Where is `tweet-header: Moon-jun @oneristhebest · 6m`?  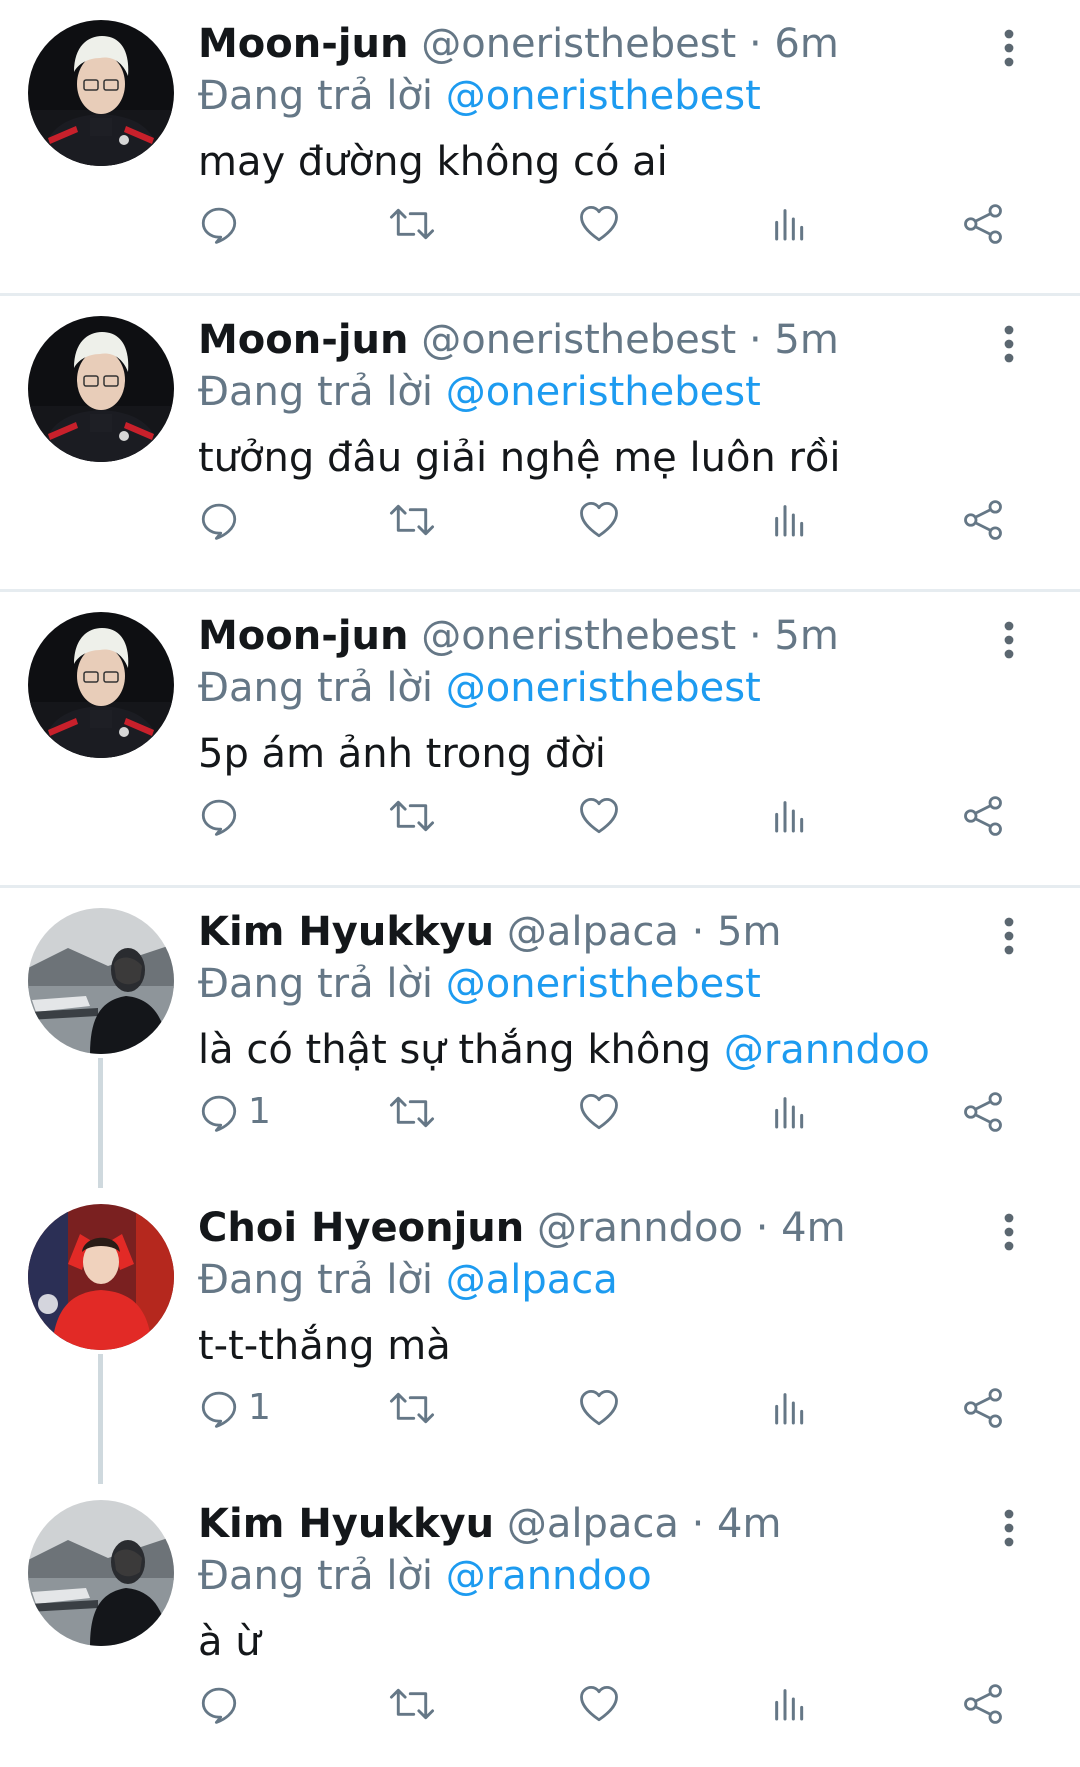
tweet-header: Moon-jun @oneristhebest · 6m is located at coordinates (594, 44).